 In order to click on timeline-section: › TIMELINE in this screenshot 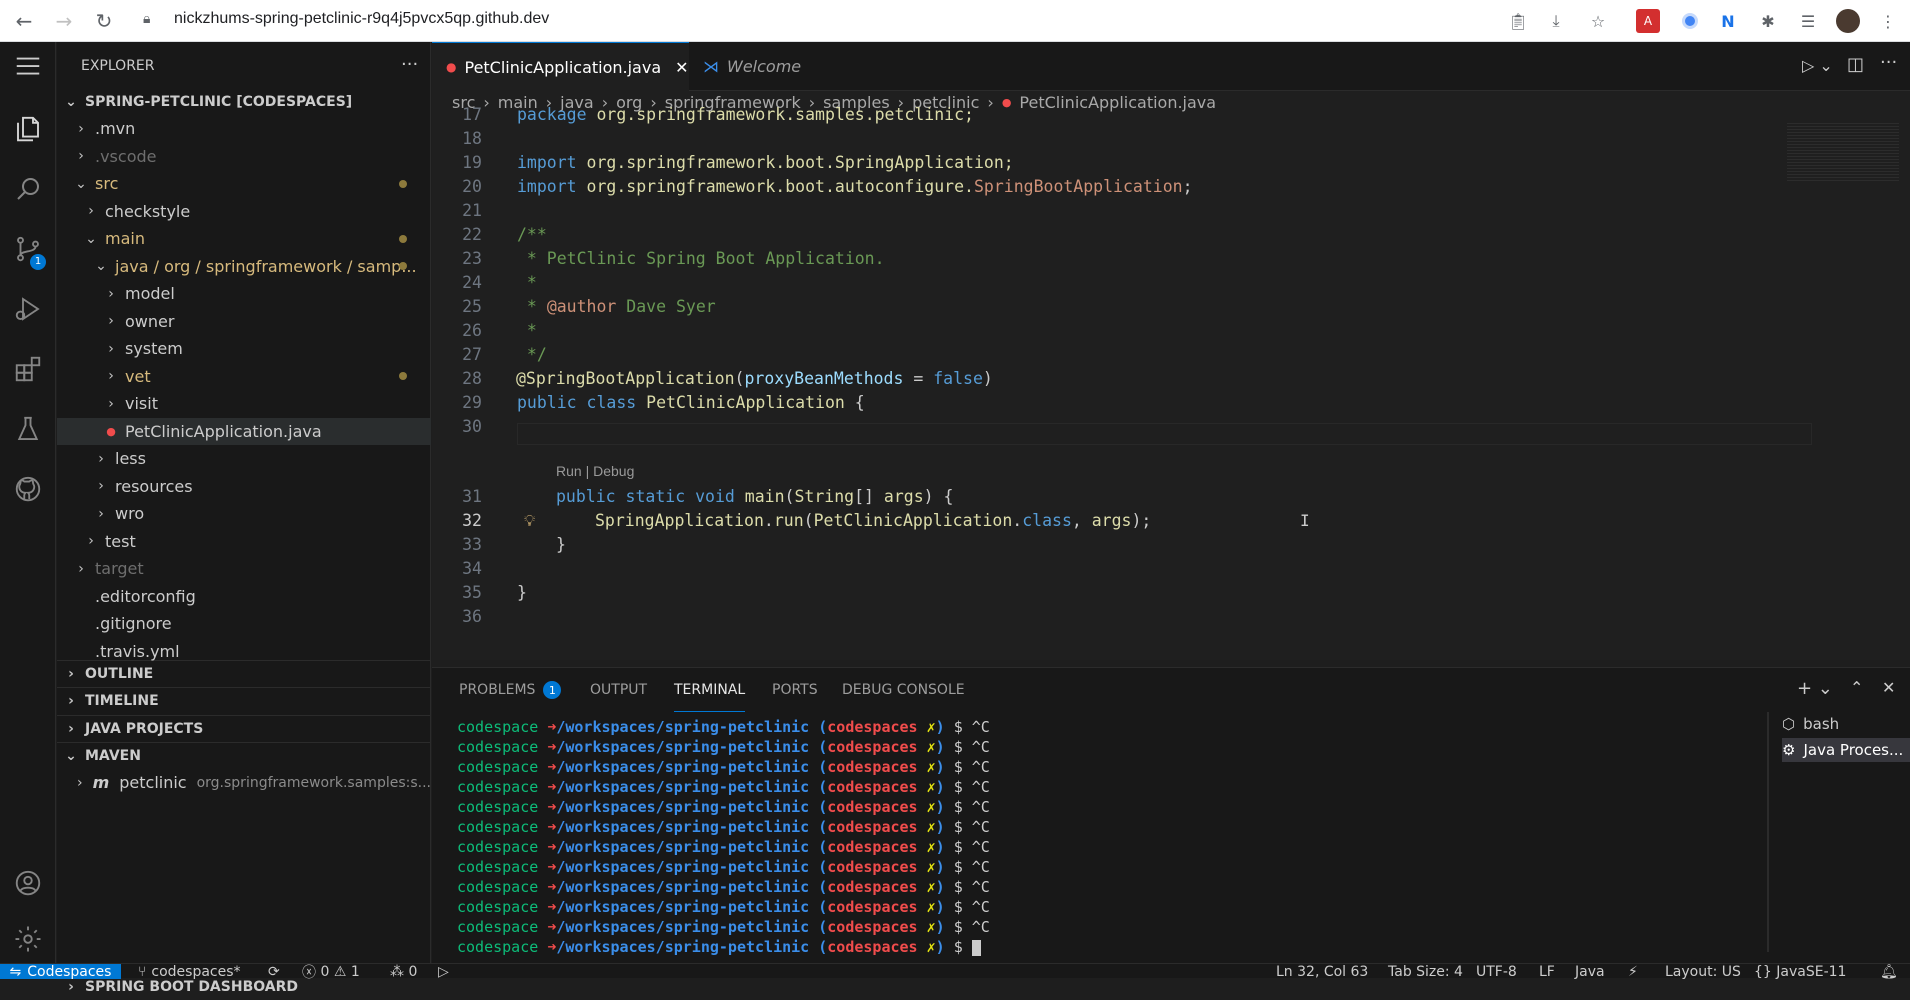, I will do `click(244, 700)`.